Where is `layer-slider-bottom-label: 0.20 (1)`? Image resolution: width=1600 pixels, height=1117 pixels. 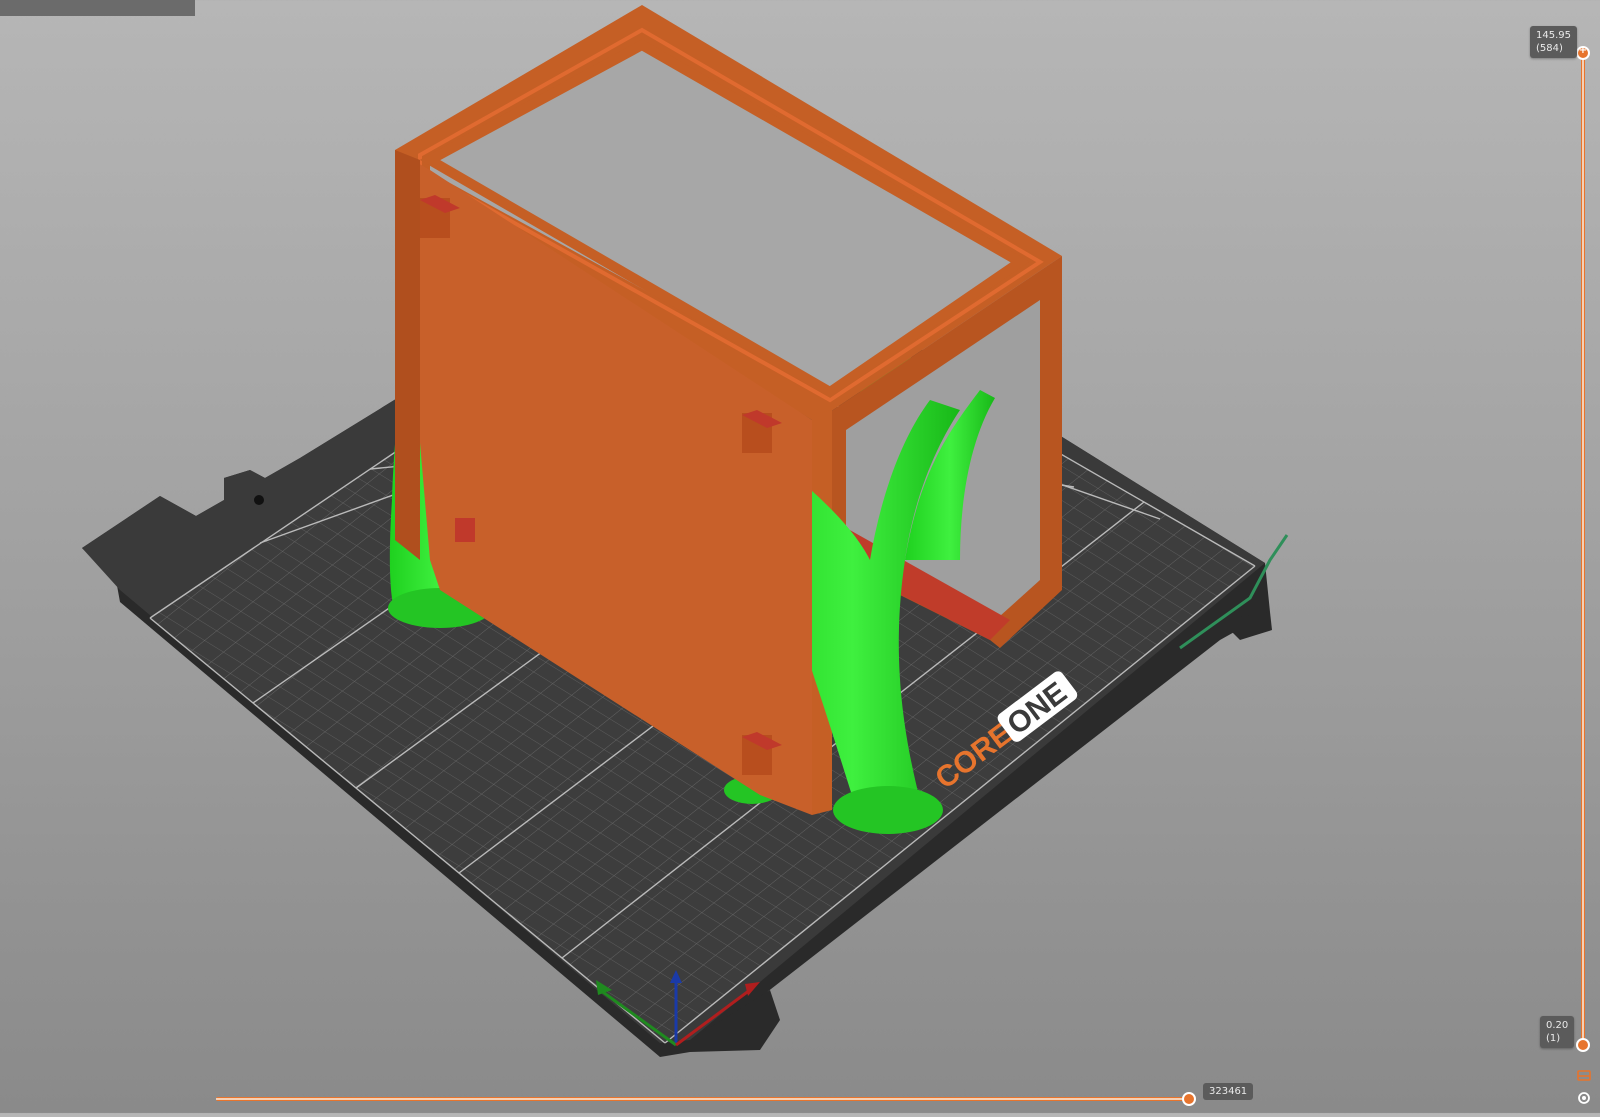
layer-slider-bottom-label: 0.20 (1) is located at coordinates (1557, 1032).